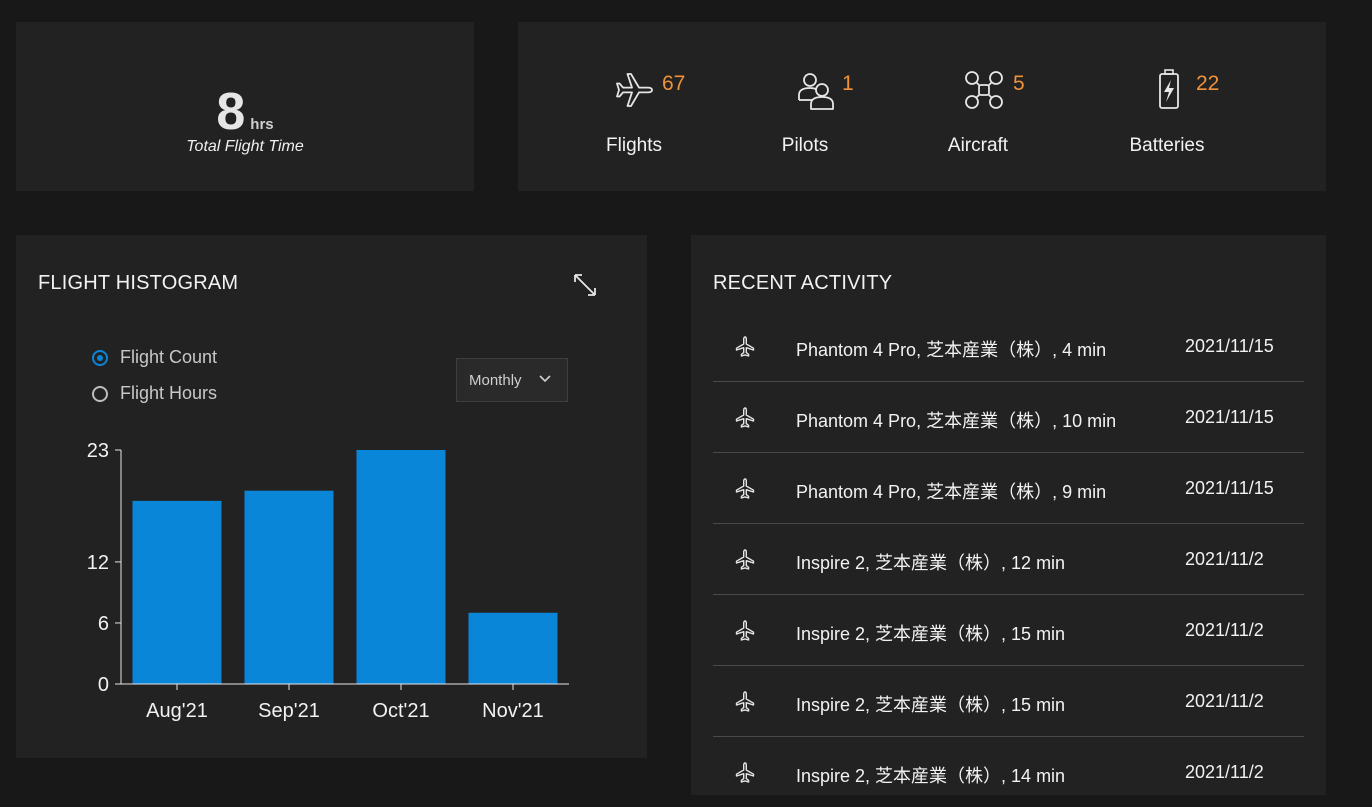  Describe the element at coordinates (231, 112) in the screenshot. I see `total-flight-time-value: 8` at that location.